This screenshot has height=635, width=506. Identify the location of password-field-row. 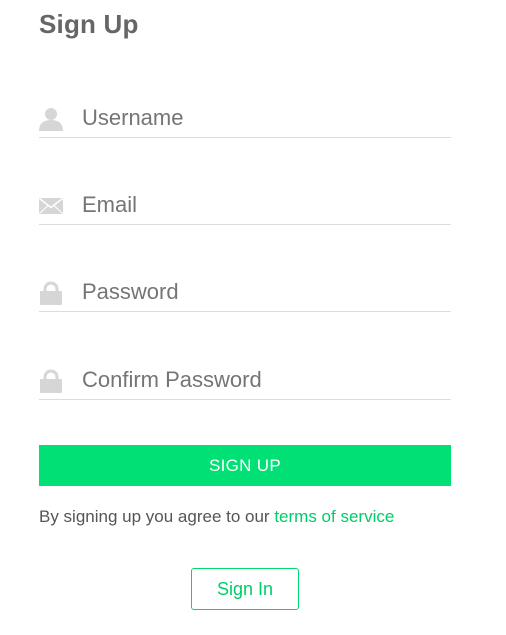
(245, 293).